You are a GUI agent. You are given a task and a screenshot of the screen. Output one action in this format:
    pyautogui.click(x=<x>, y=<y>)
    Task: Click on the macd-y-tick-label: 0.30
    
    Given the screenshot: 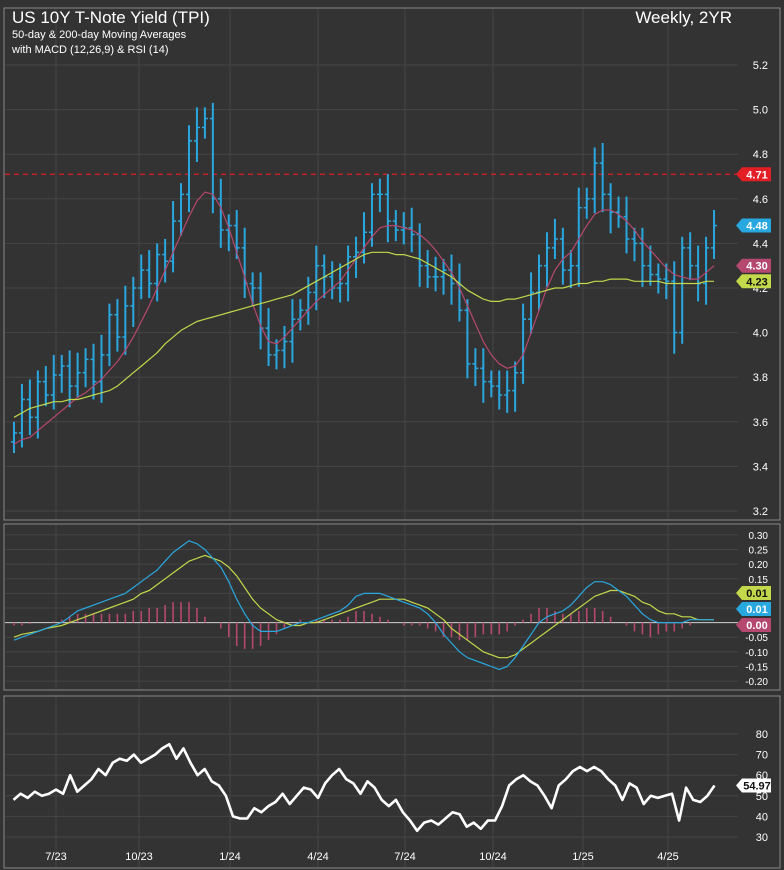 What is the action you would take?
    pyautogui.click(x=759, y=536)
    